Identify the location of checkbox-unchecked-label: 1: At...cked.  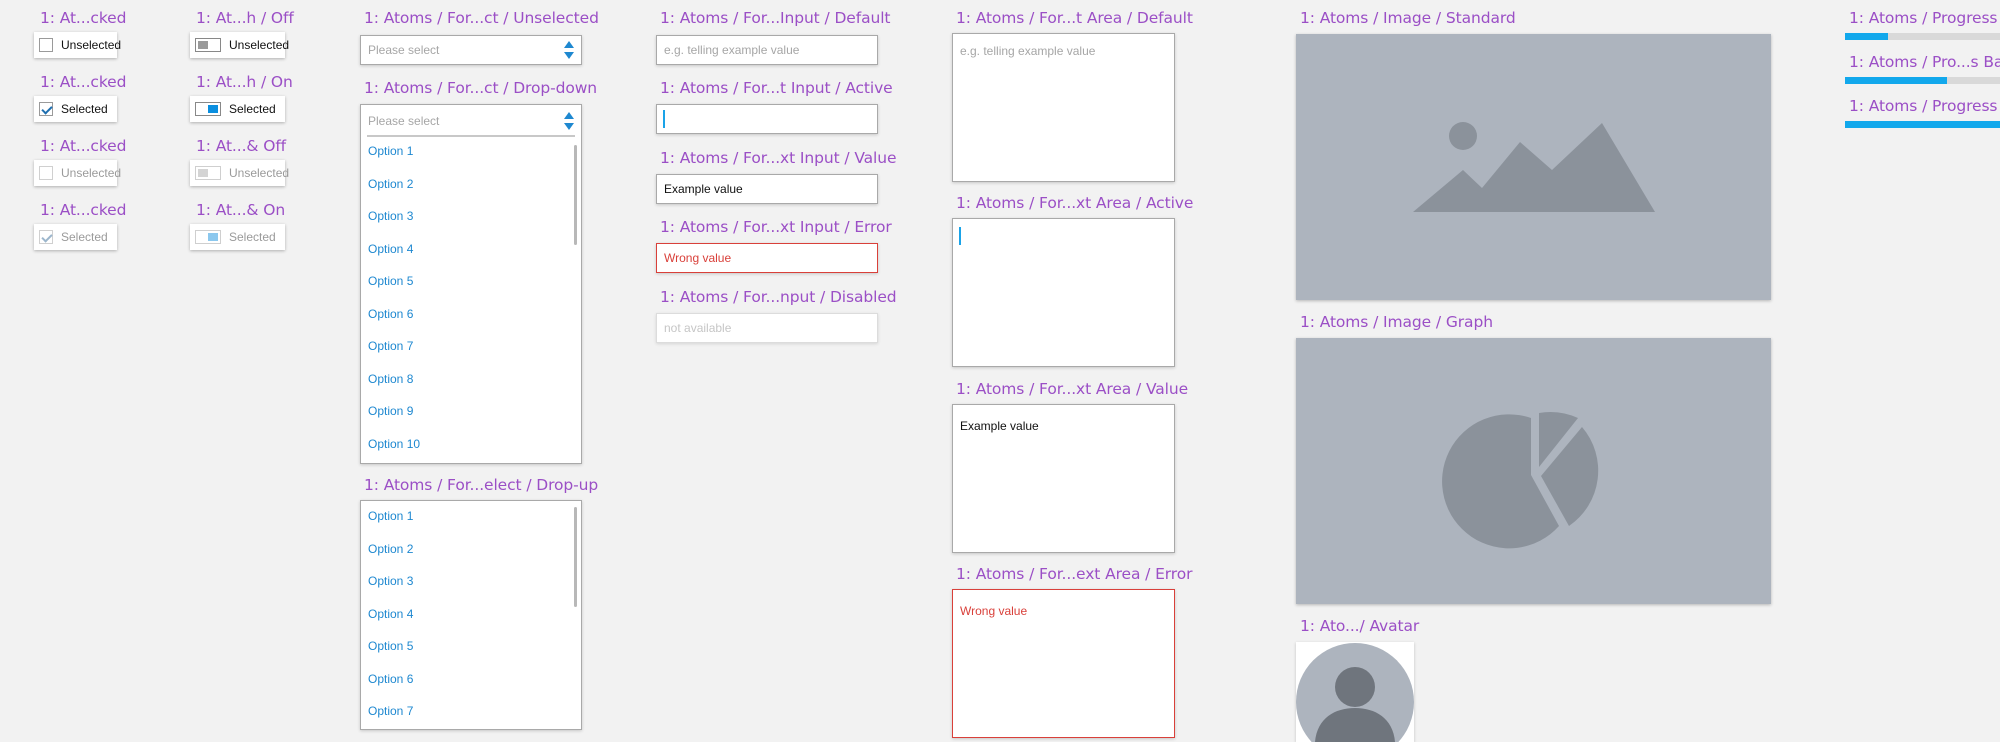
(83, 18).